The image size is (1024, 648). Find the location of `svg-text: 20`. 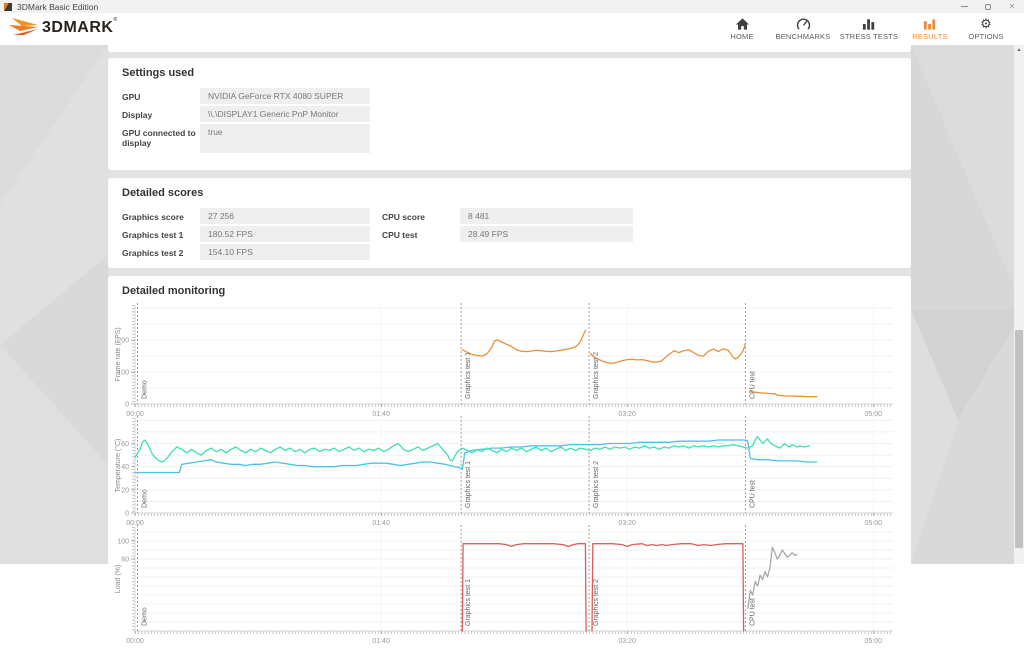

svg-text: 20 is located at coordinates (125, 490).